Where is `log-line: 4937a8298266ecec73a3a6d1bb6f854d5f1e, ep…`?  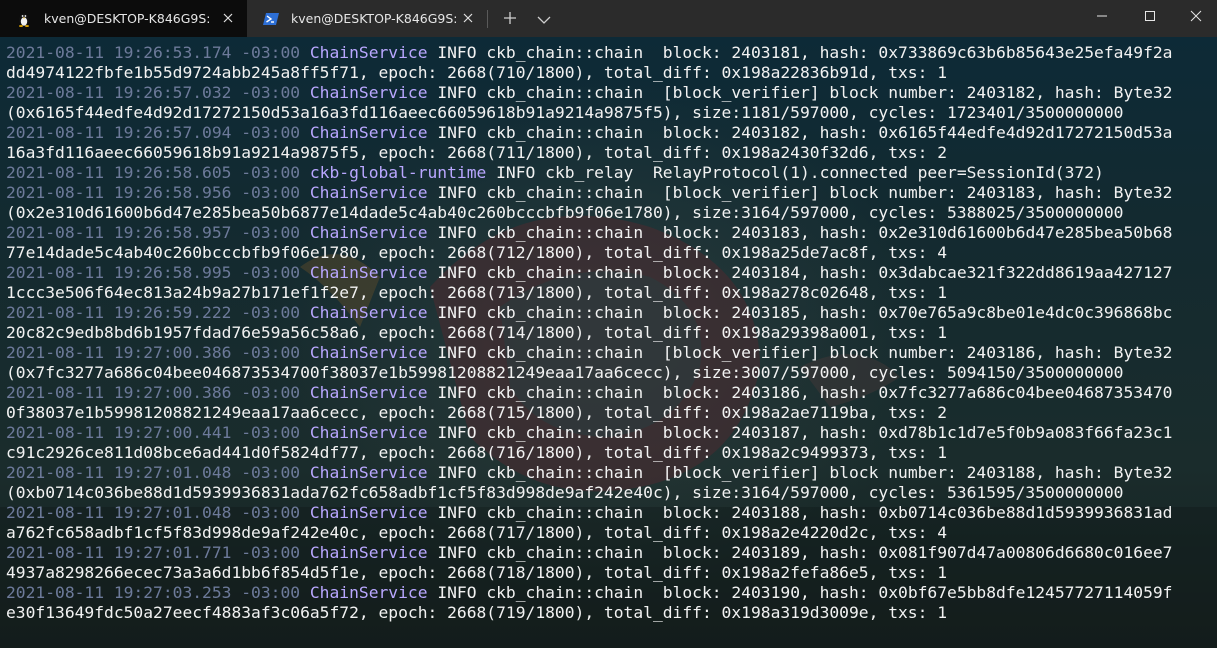
log-line: 4937a8298266ecec73a3a6d1bb6f854d5f1e, ep… is located at coordinates (589, 573).